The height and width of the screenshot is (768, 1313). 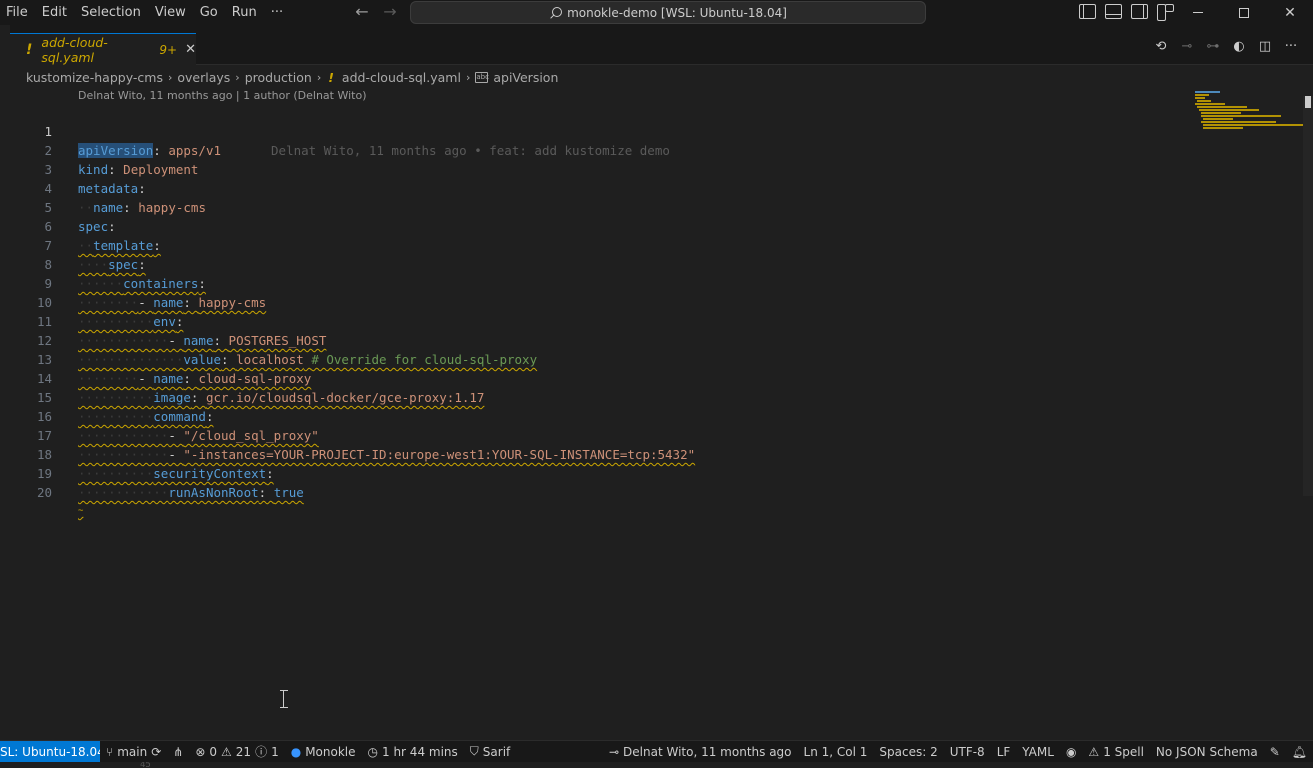 I want to click on code-line: 10 ··········env:, so click(x=96, y=301).